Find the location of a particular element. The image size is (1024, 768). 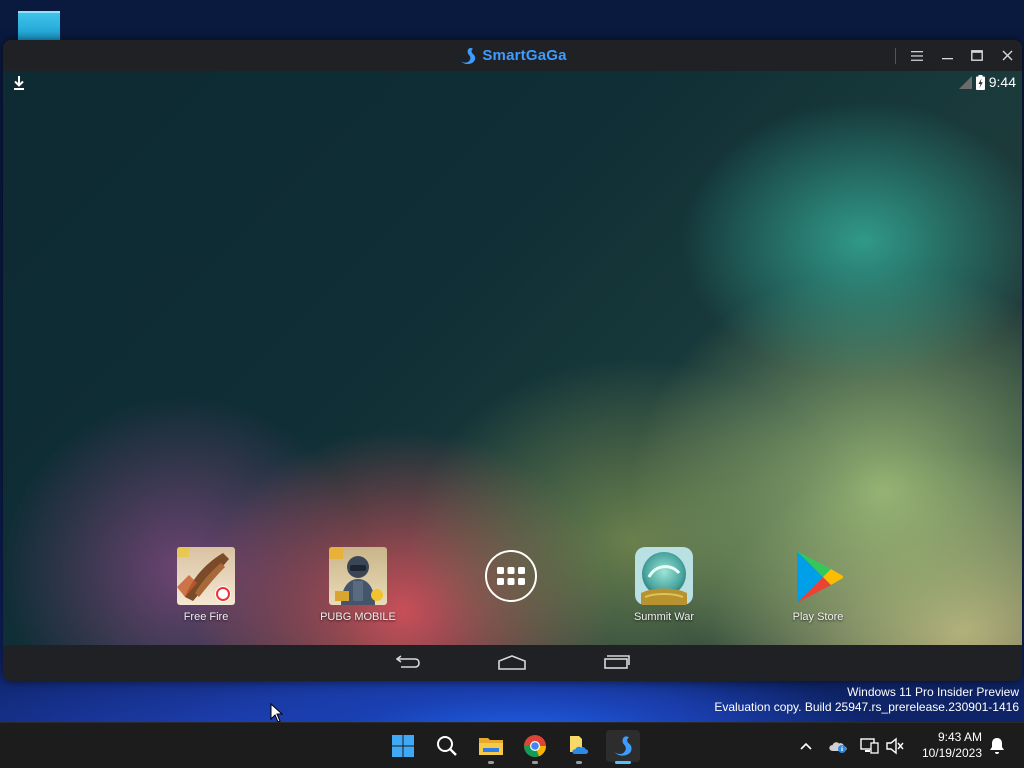

android-status-bar: 9:44 is located at coordinates (512, 83).